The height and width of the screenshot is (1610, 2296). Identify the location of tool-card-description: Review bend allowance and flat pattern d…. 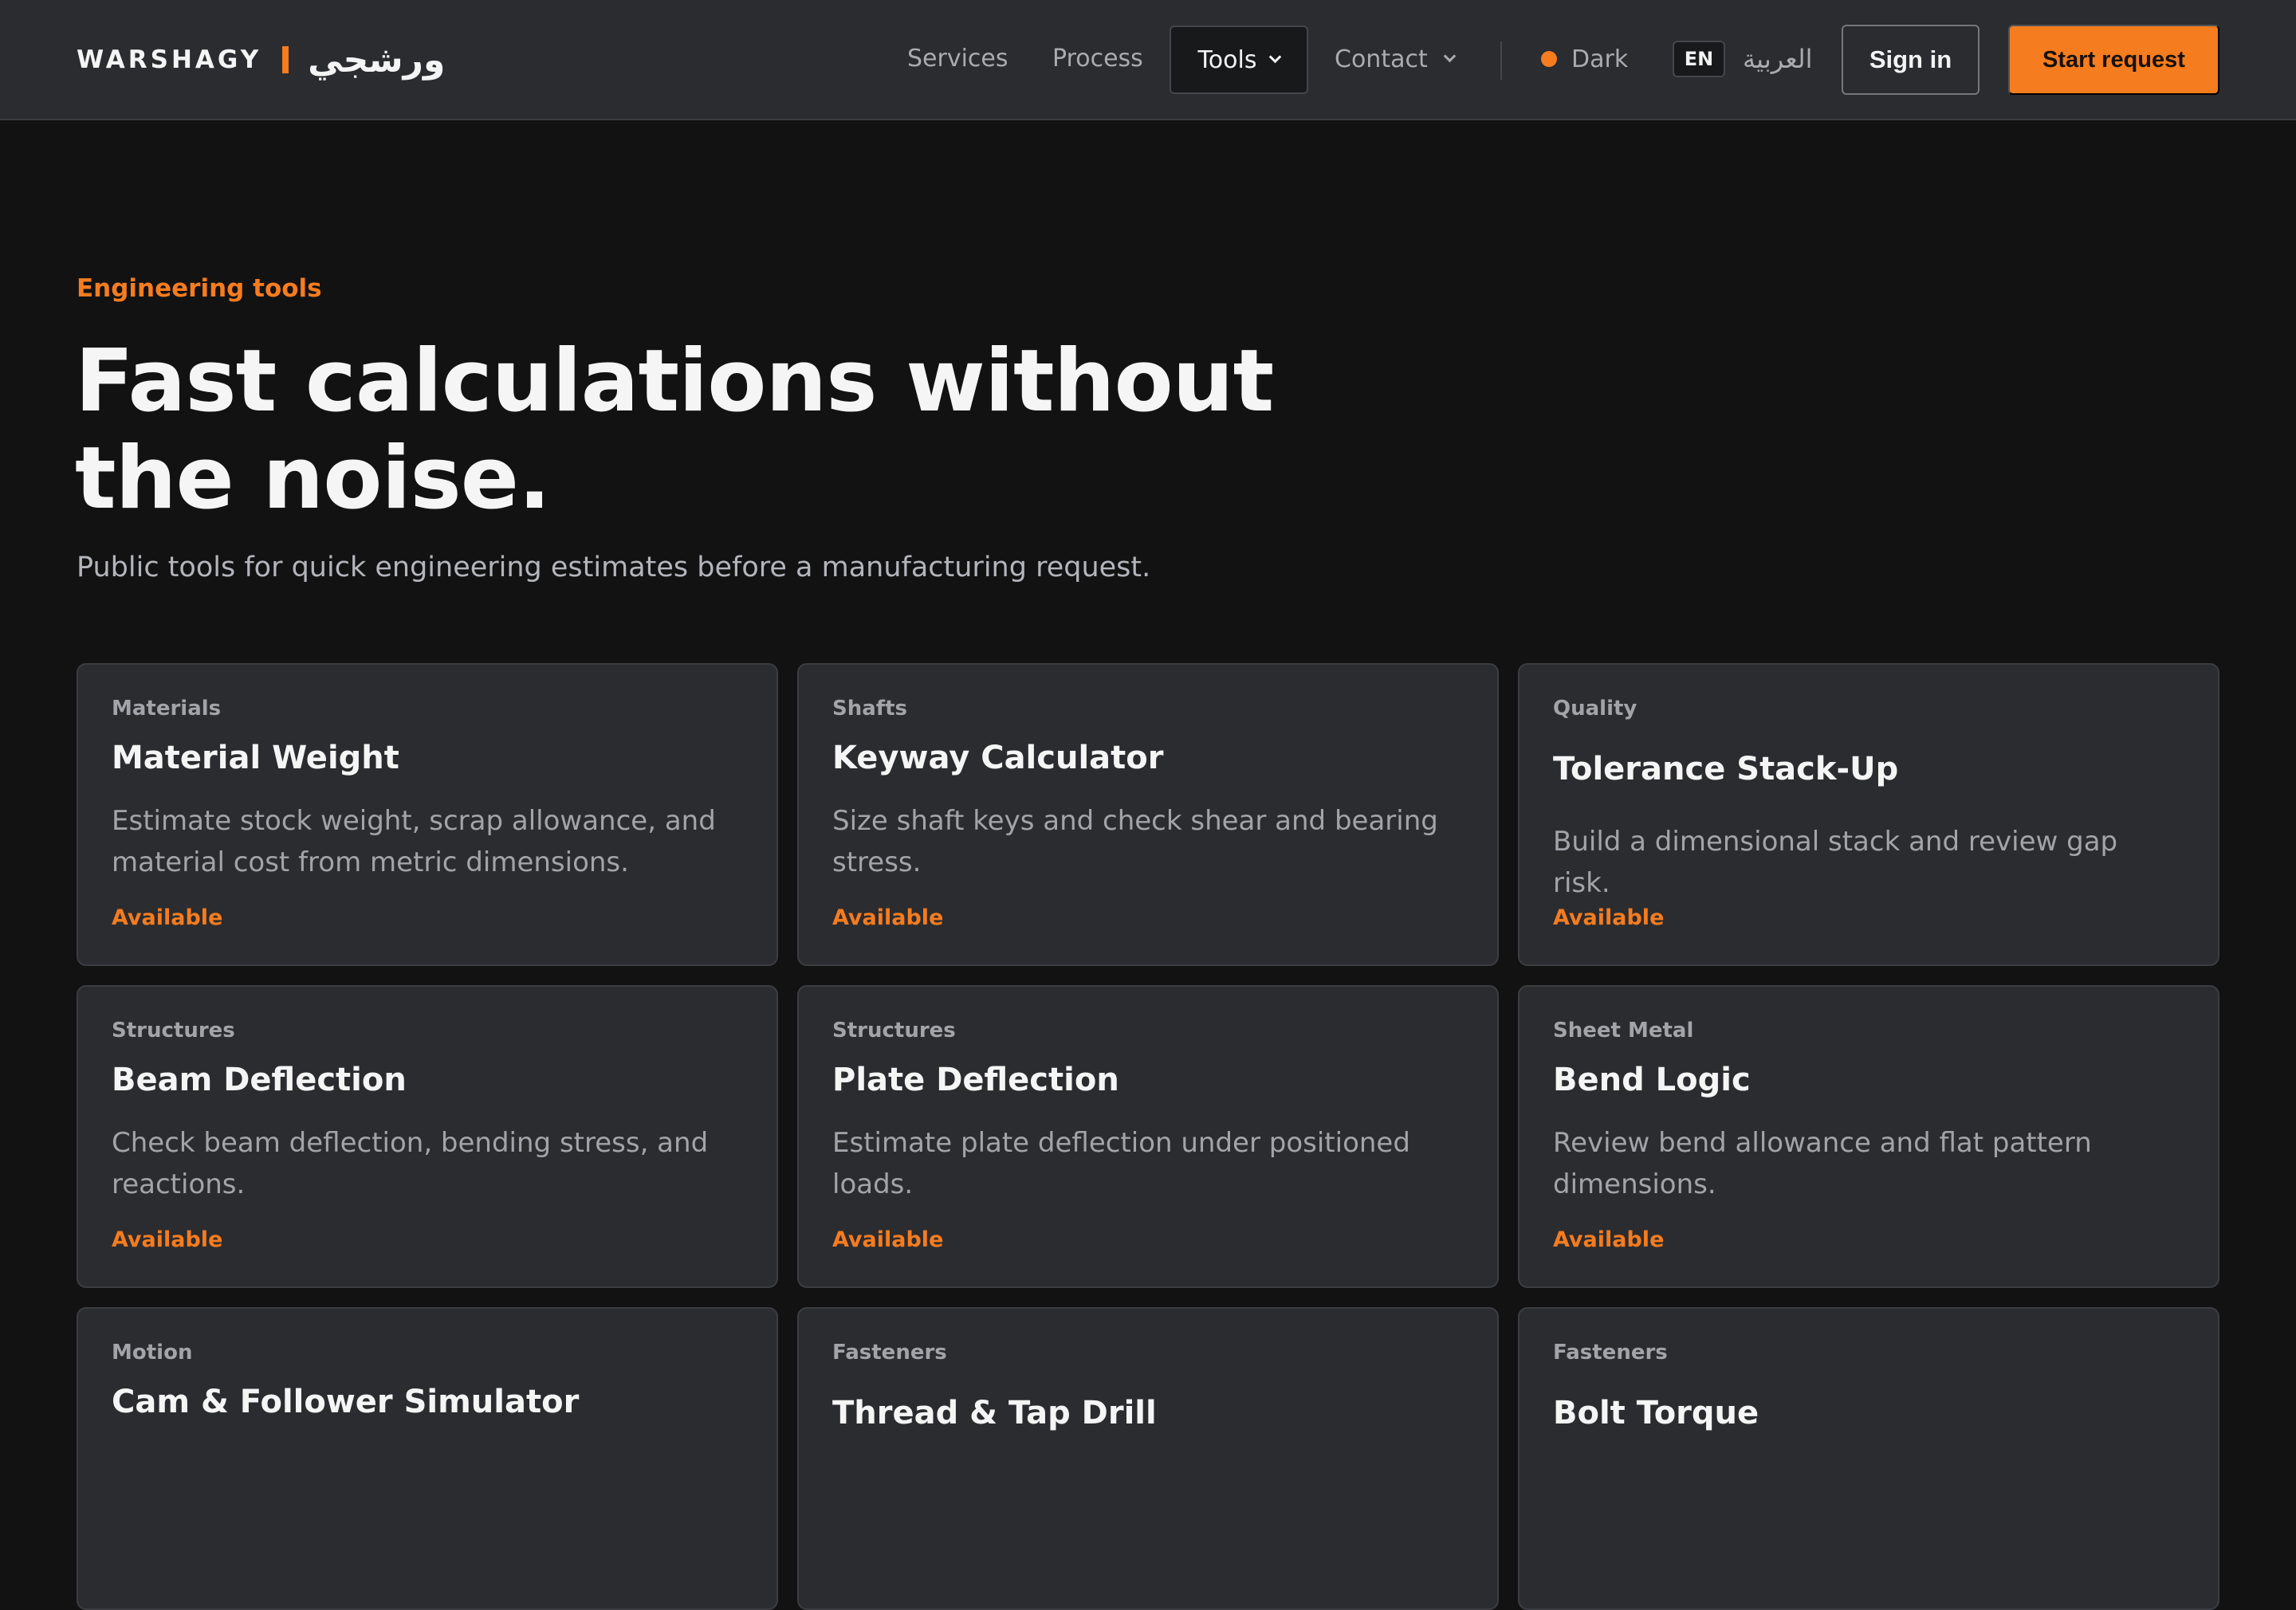
(1823, 1163).